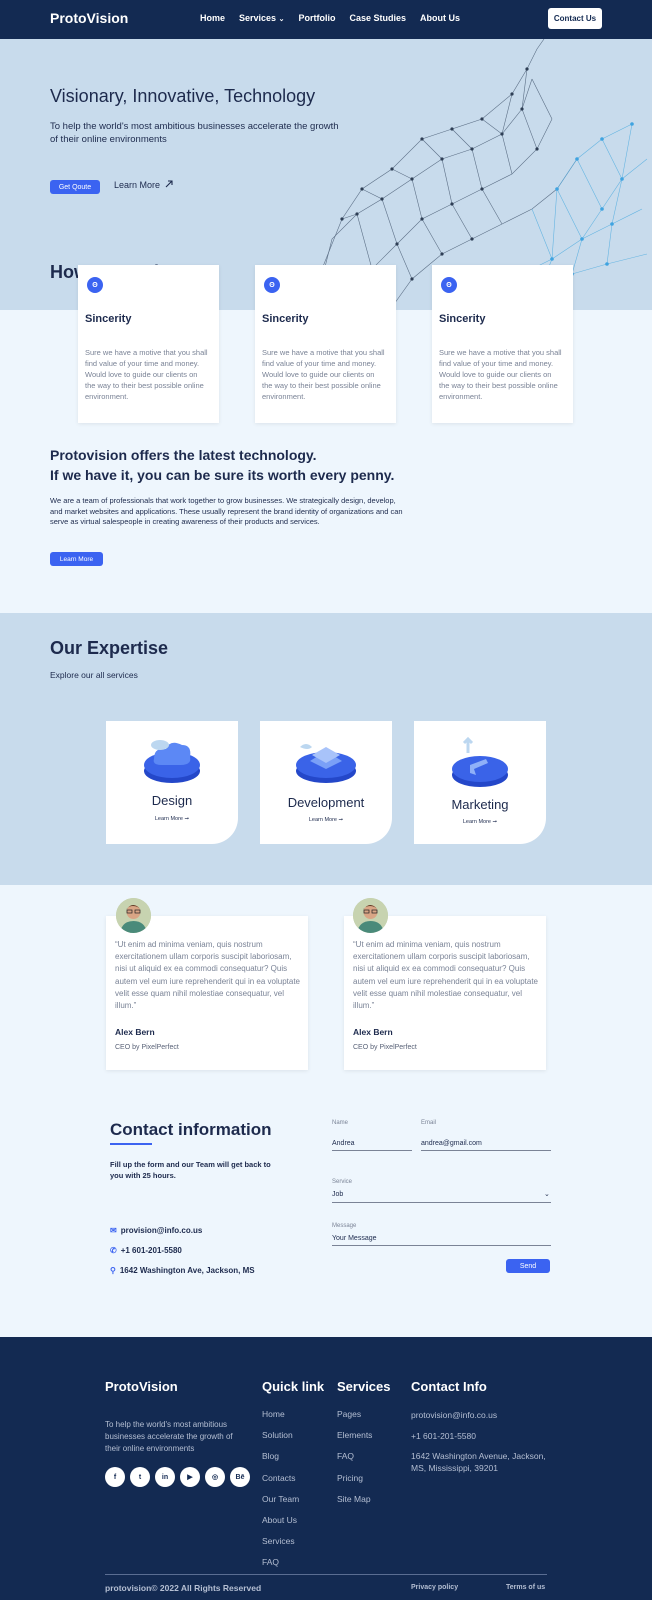 The image size is (652, 1600). I want to click on nav-item-about-us: About Us, so click(440, 18).